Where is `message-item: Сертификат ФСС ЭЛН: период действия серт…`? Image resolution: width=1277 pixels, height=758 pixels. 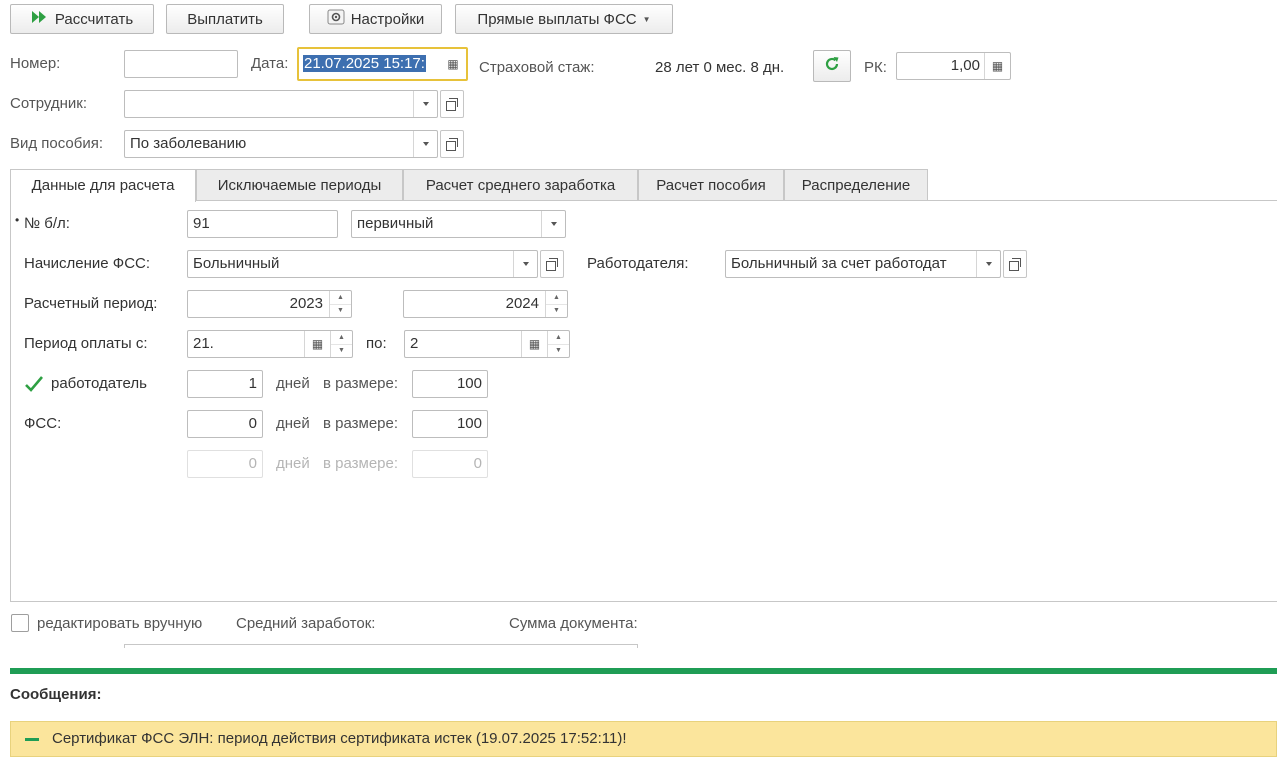 message-item: Сертификат ФСС ЭЛН: период действия серт… is located at coordinates (643, 739).